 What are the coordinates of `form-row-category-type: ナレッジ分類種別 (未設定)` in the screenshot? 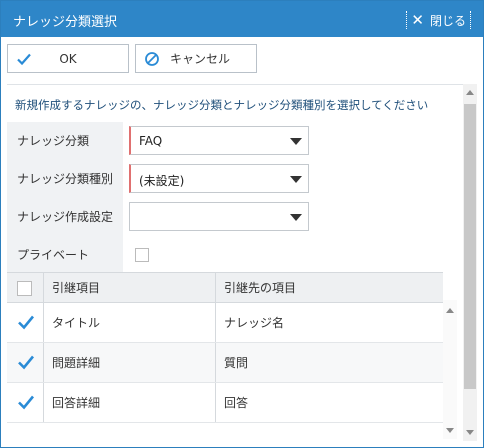 It's located at (235, 179).